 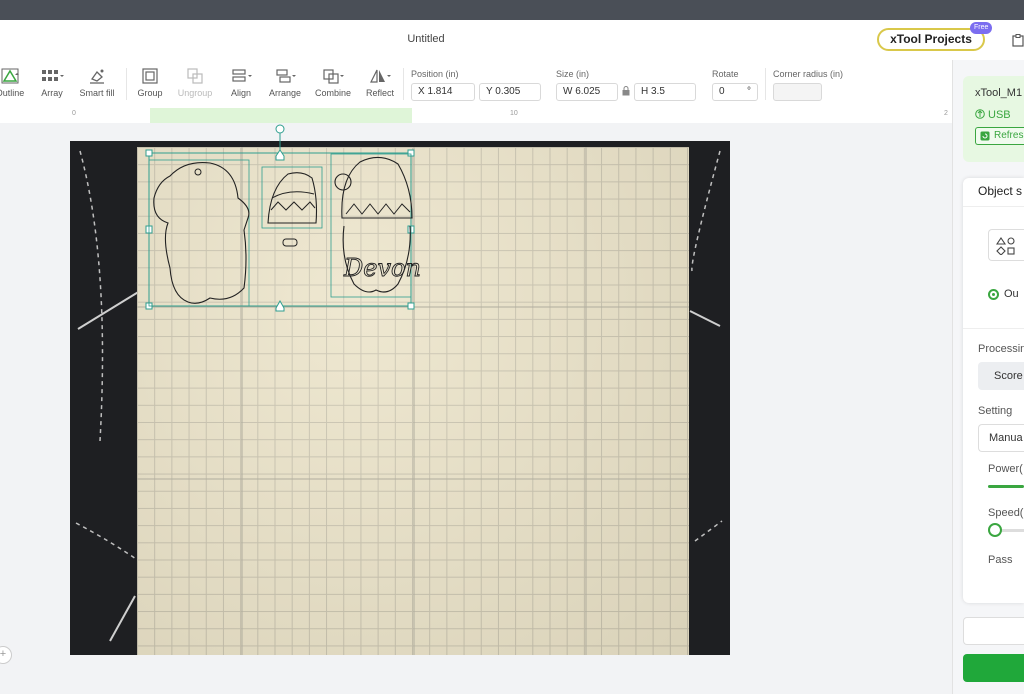 What do you see at coordinates (195, 86) in the screenshot?
I see `ungroup-tool: Ungroup` at bounding box center [195, 86].